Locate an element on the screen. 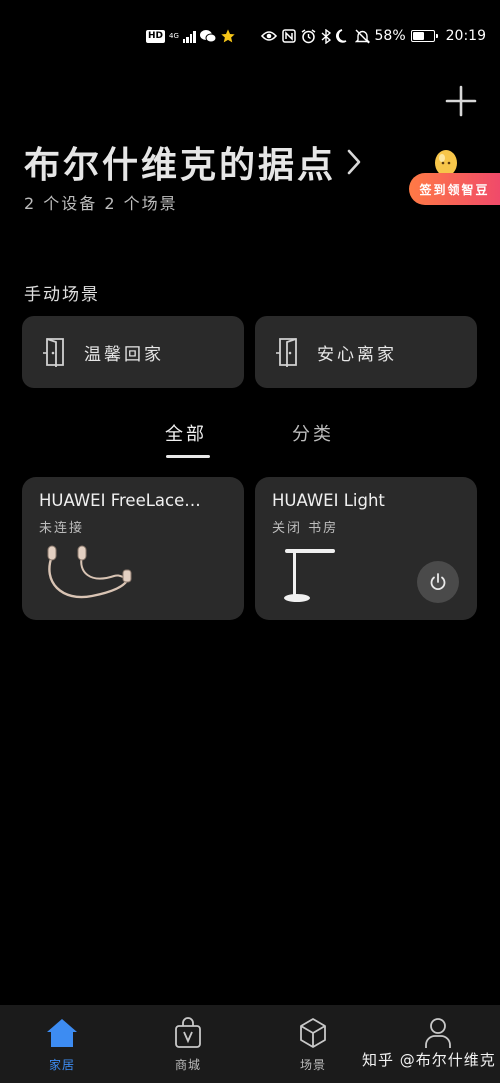 The width and height of the screenshot is (500, 1083). mute-icon is located at coordinates (362, 36).